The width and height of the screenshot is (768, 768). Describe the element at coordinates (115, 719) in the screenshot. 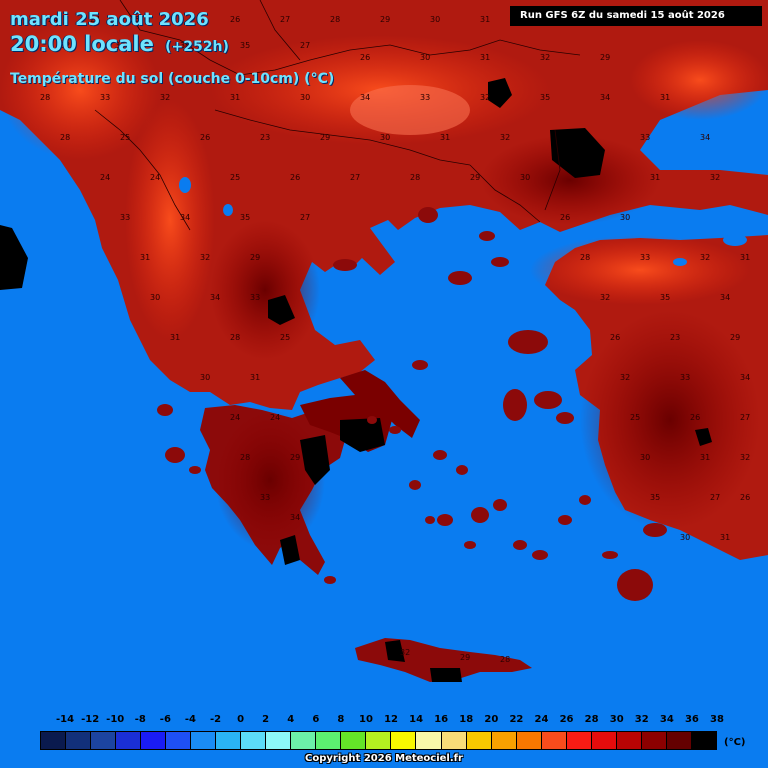

I see `legend-label: -10` at that location.